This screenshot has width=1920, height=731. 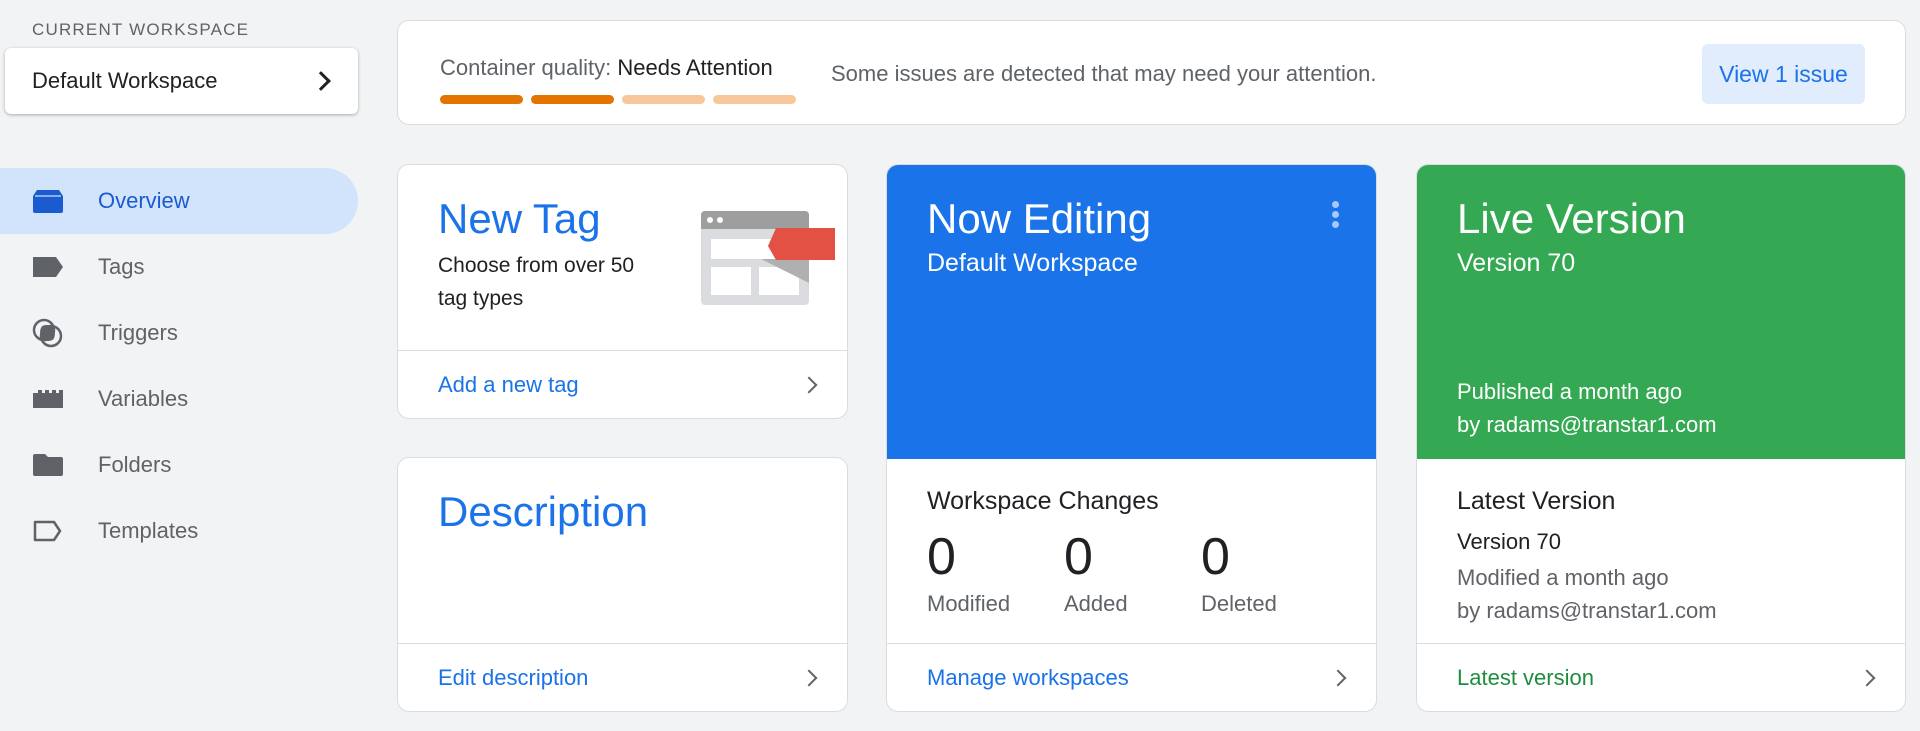 What do you see at coordinates (1587, 424) in the screenshot?
I see `published-by: by radams@transtar1.com` at bounding box center [1587, 424].